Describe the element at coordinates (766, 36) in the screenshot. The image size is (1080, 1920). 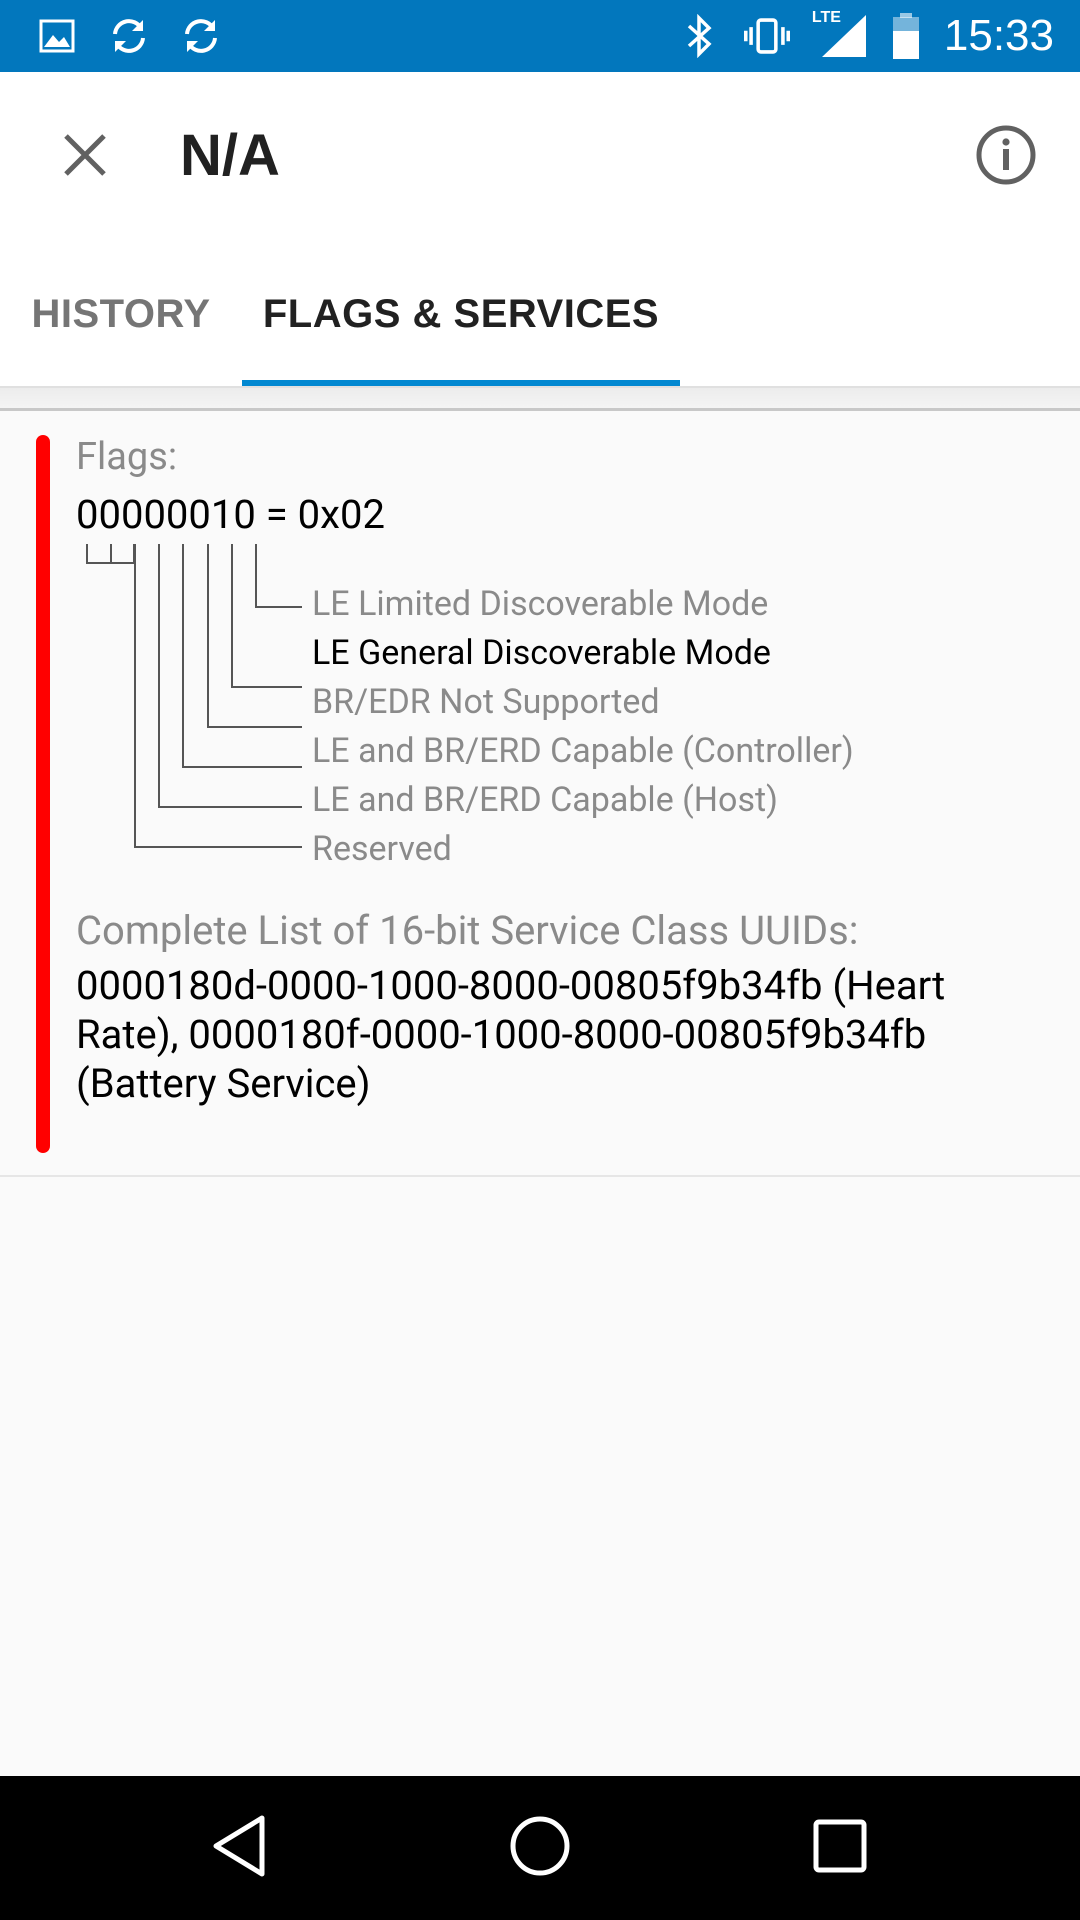
I see `vibrate-icon` at that location.